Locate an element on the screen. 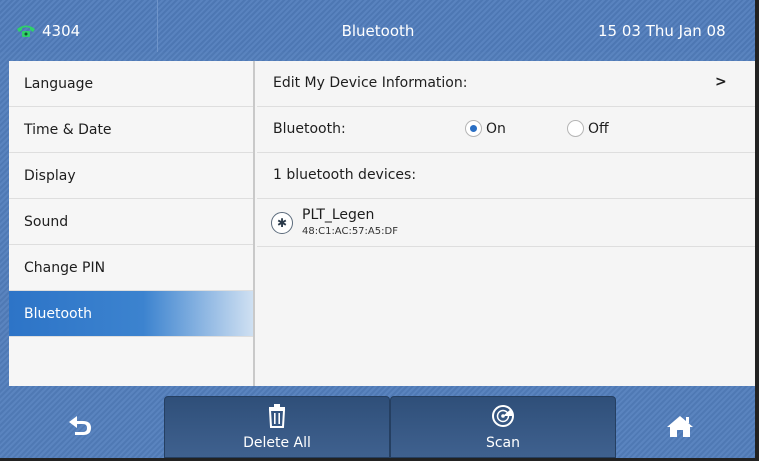 The width and height of the screenshot is (759, 461). bluetooth-on-radio: On is located at coordinates (485, 128).